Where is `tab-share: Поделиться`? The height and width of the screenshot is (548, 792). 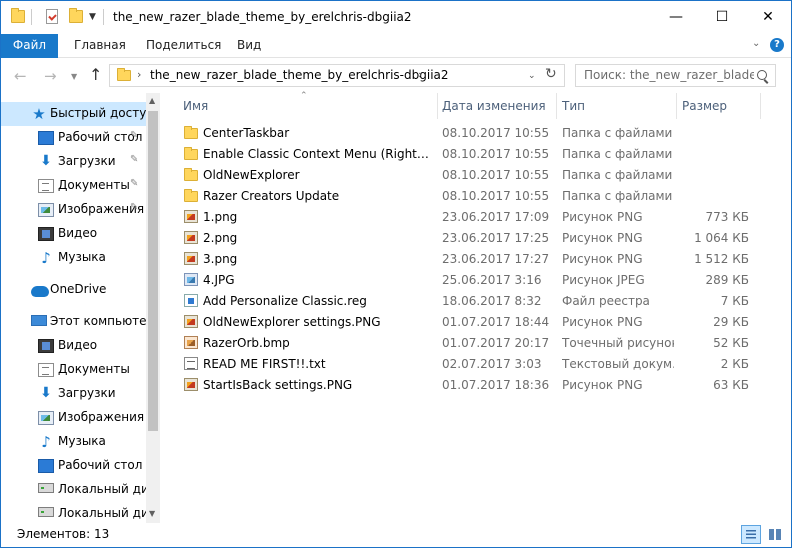 tab-share: Поделиться is located at coordinates (183, 46).